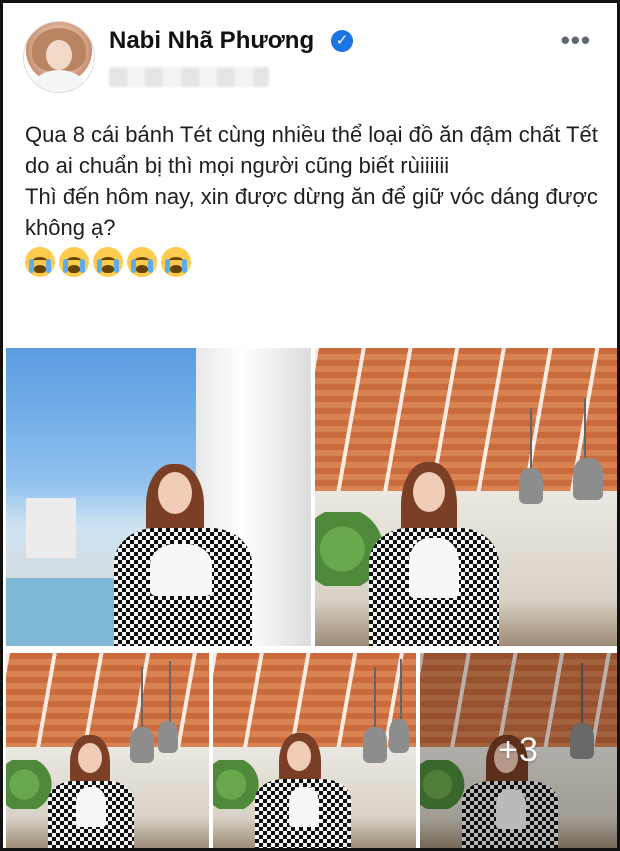 The height and width of the screenshot is (851, 620). What do you see at coordinates (342, 41) in the screenshot?
I see `verified-badge-icon: ✓` at bounding box center [342, 41].